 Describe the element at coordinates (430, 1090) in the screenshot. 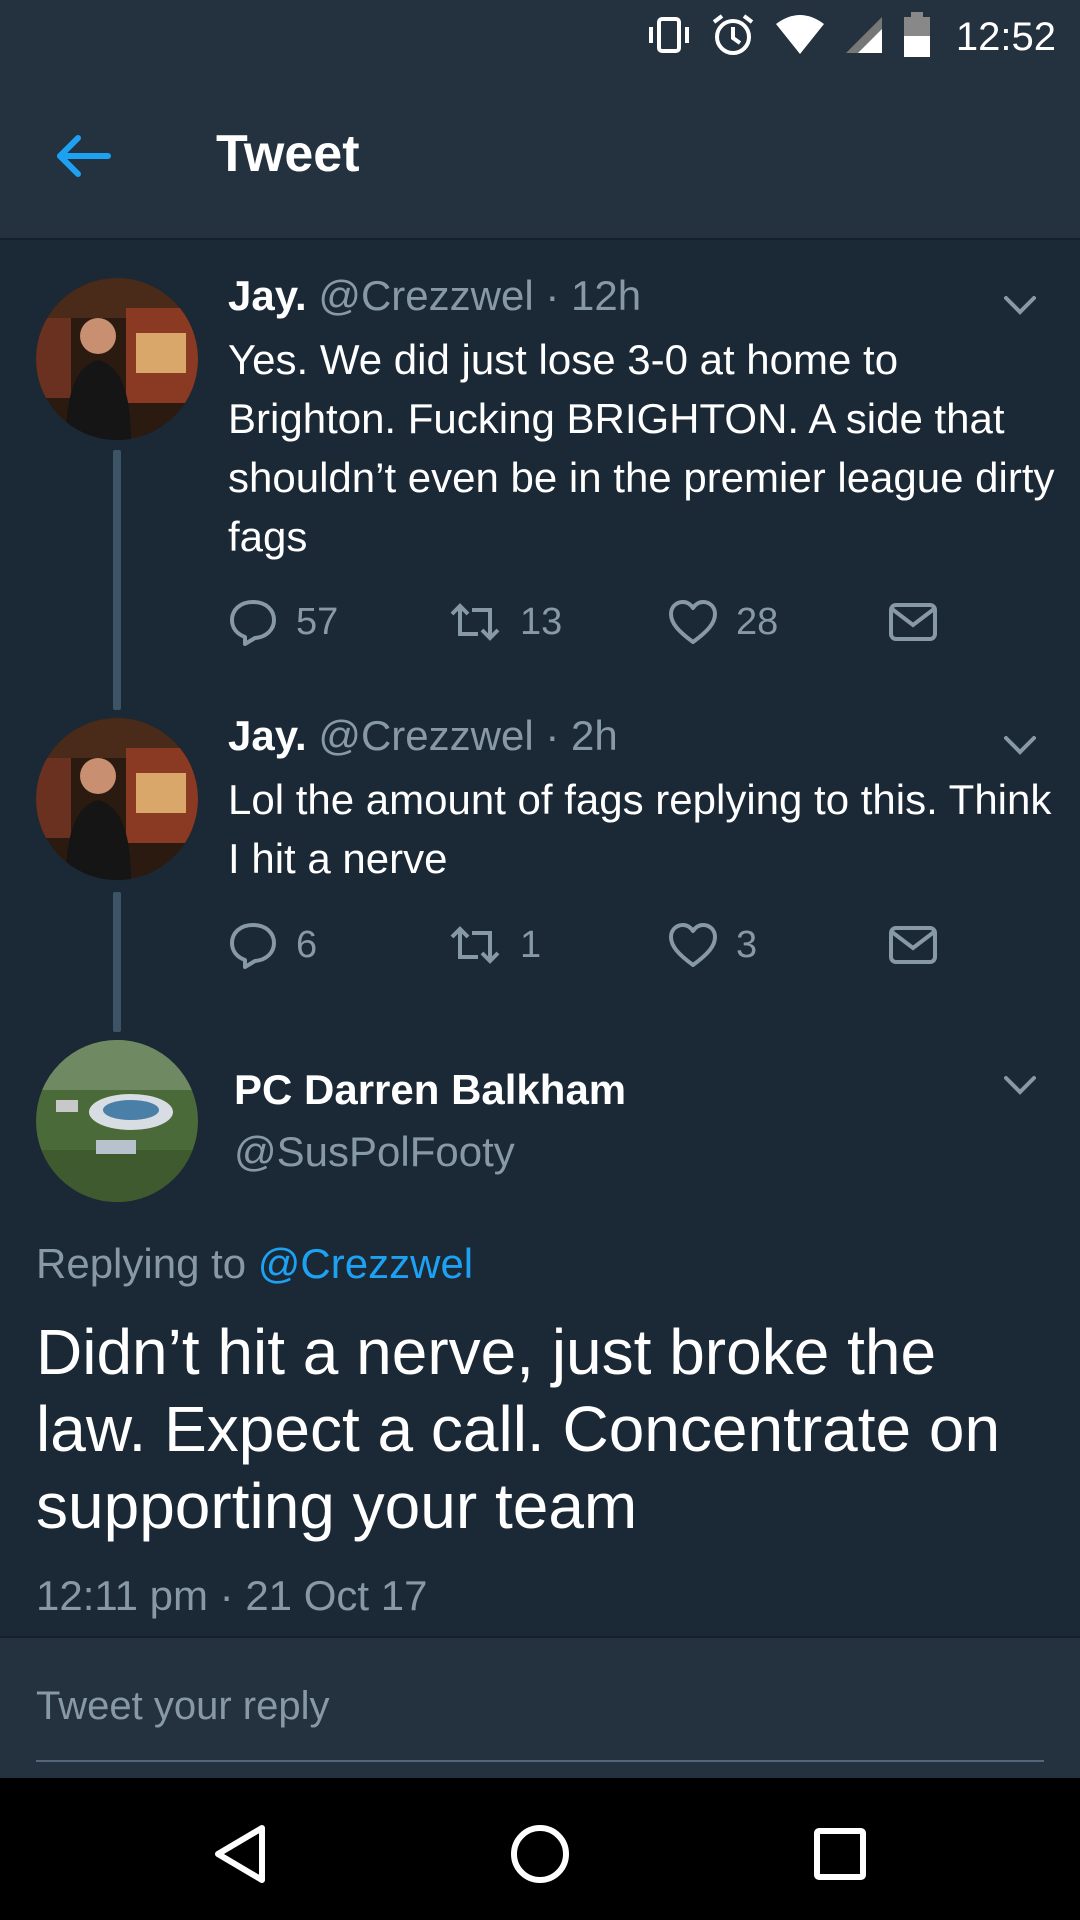

I see `author-name: PC Darren Balkham` at that location.